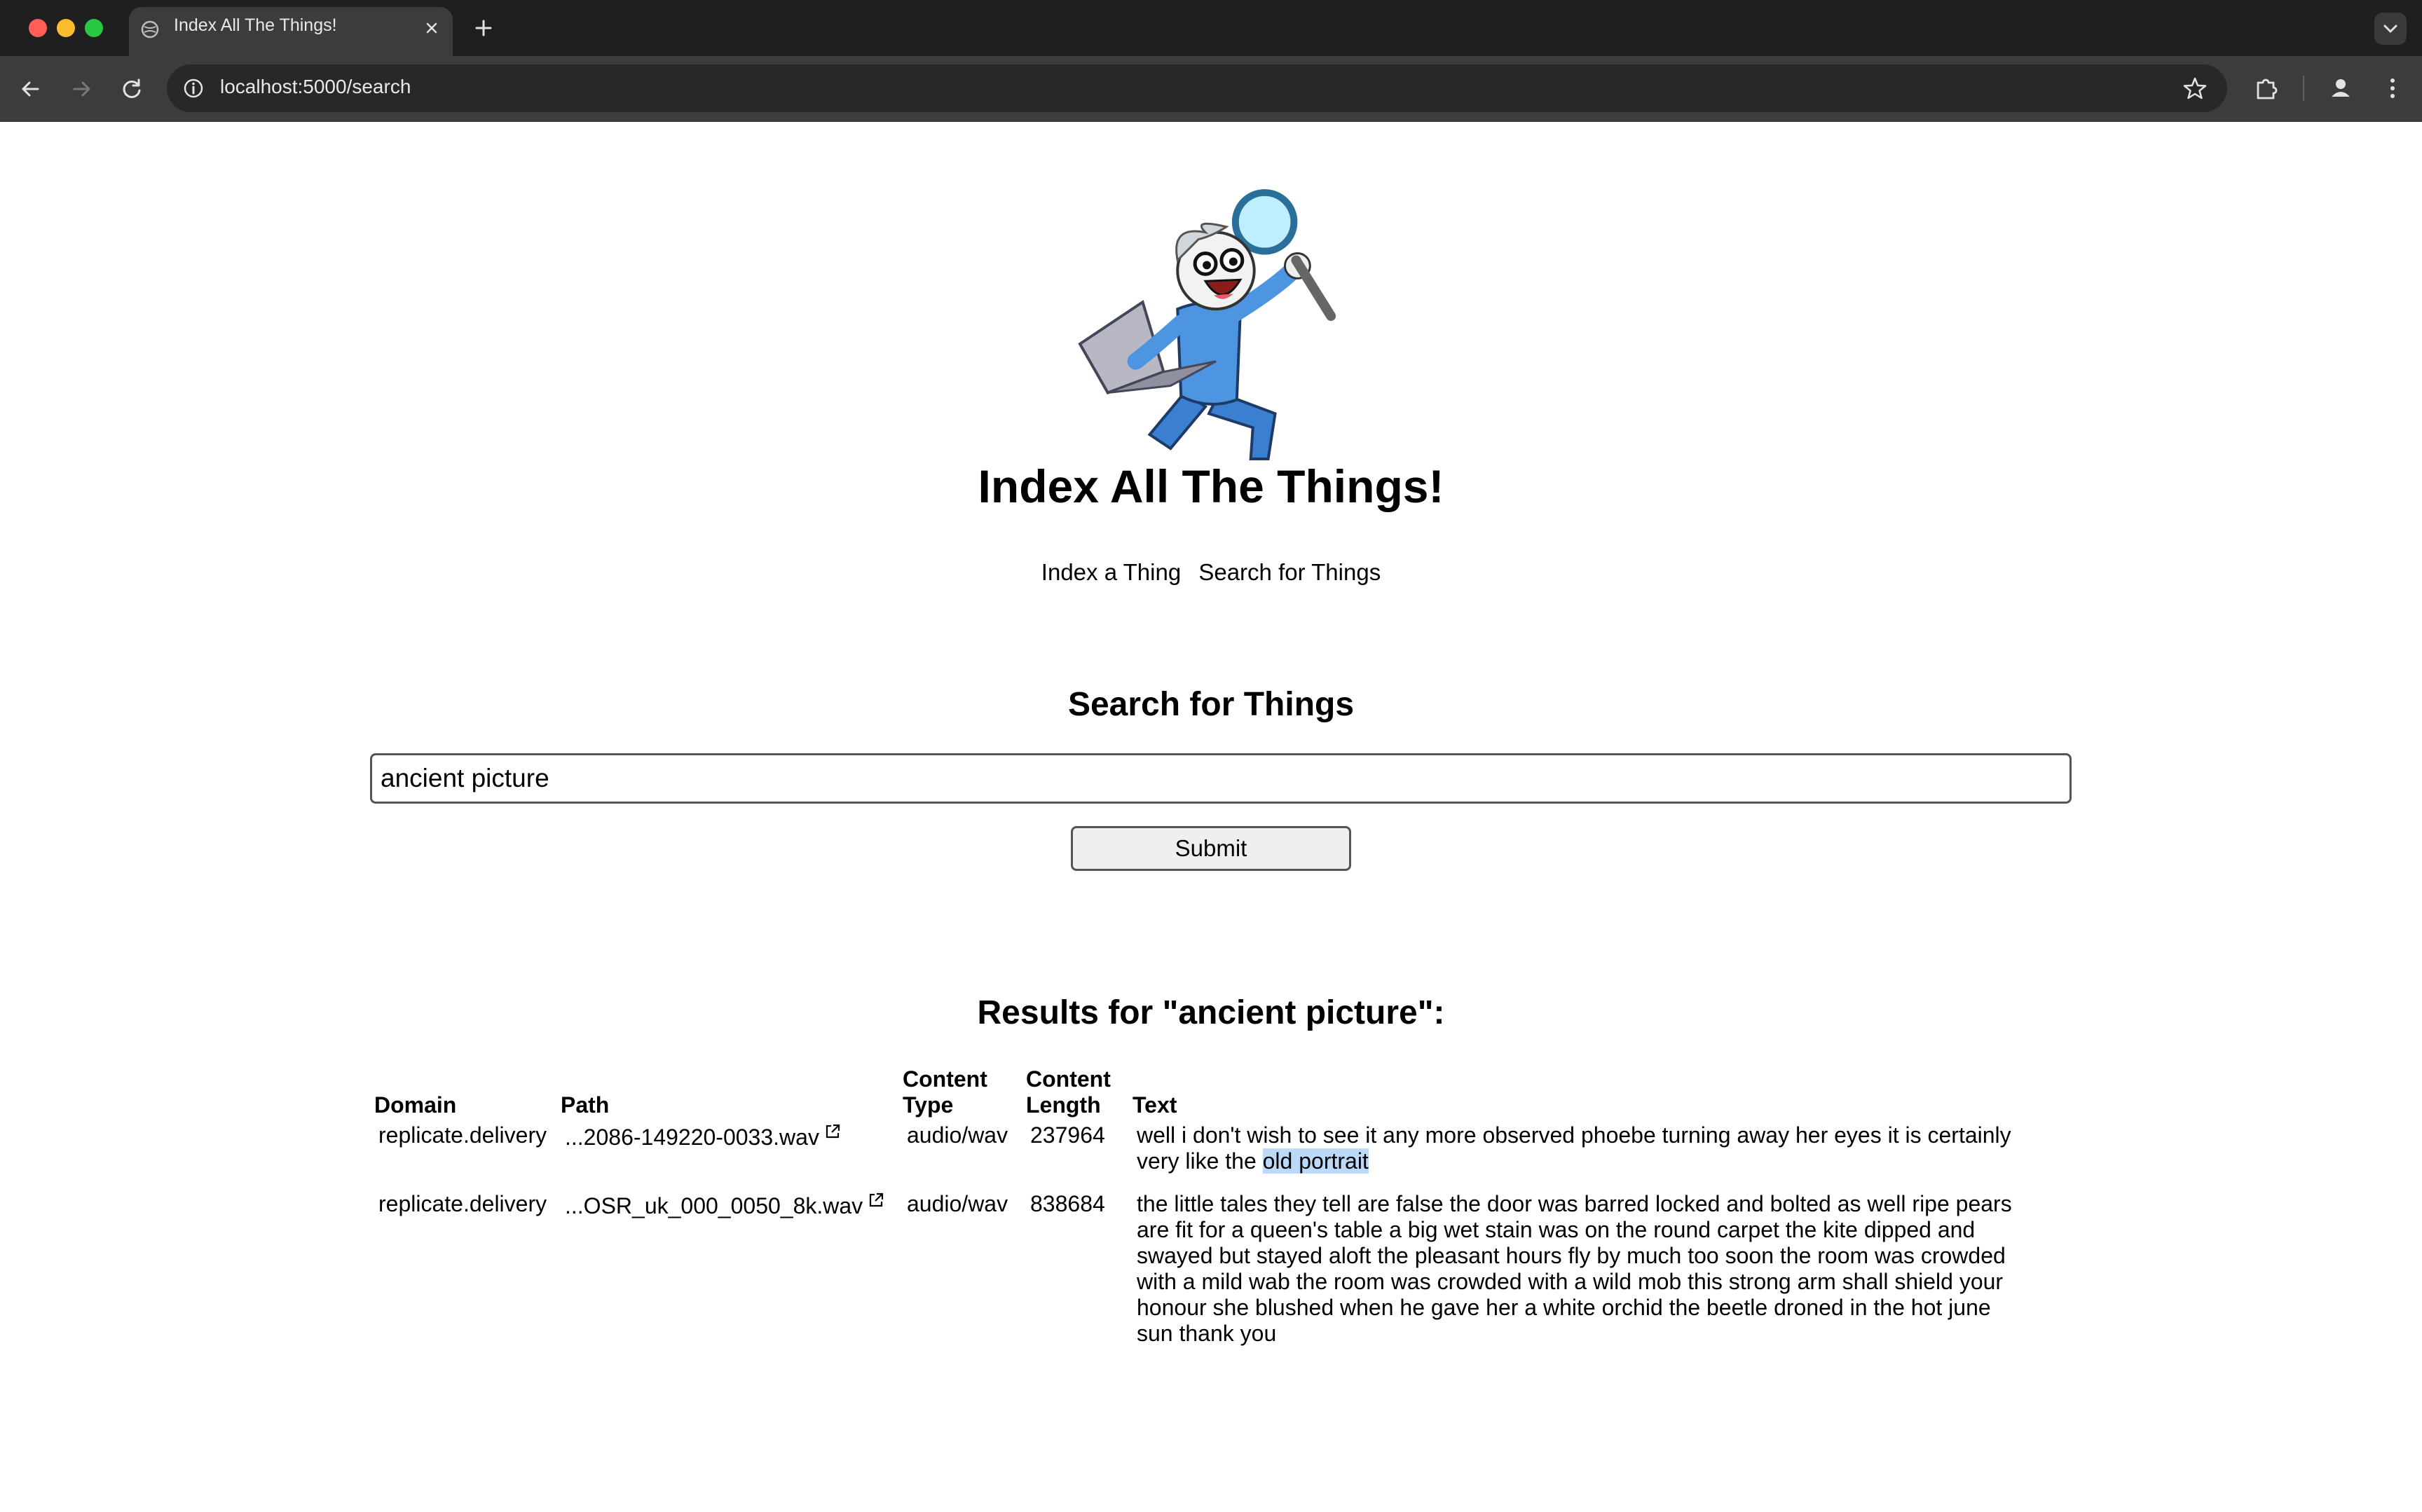  I want to click on submit-button: Submit, so click(1211, 848).